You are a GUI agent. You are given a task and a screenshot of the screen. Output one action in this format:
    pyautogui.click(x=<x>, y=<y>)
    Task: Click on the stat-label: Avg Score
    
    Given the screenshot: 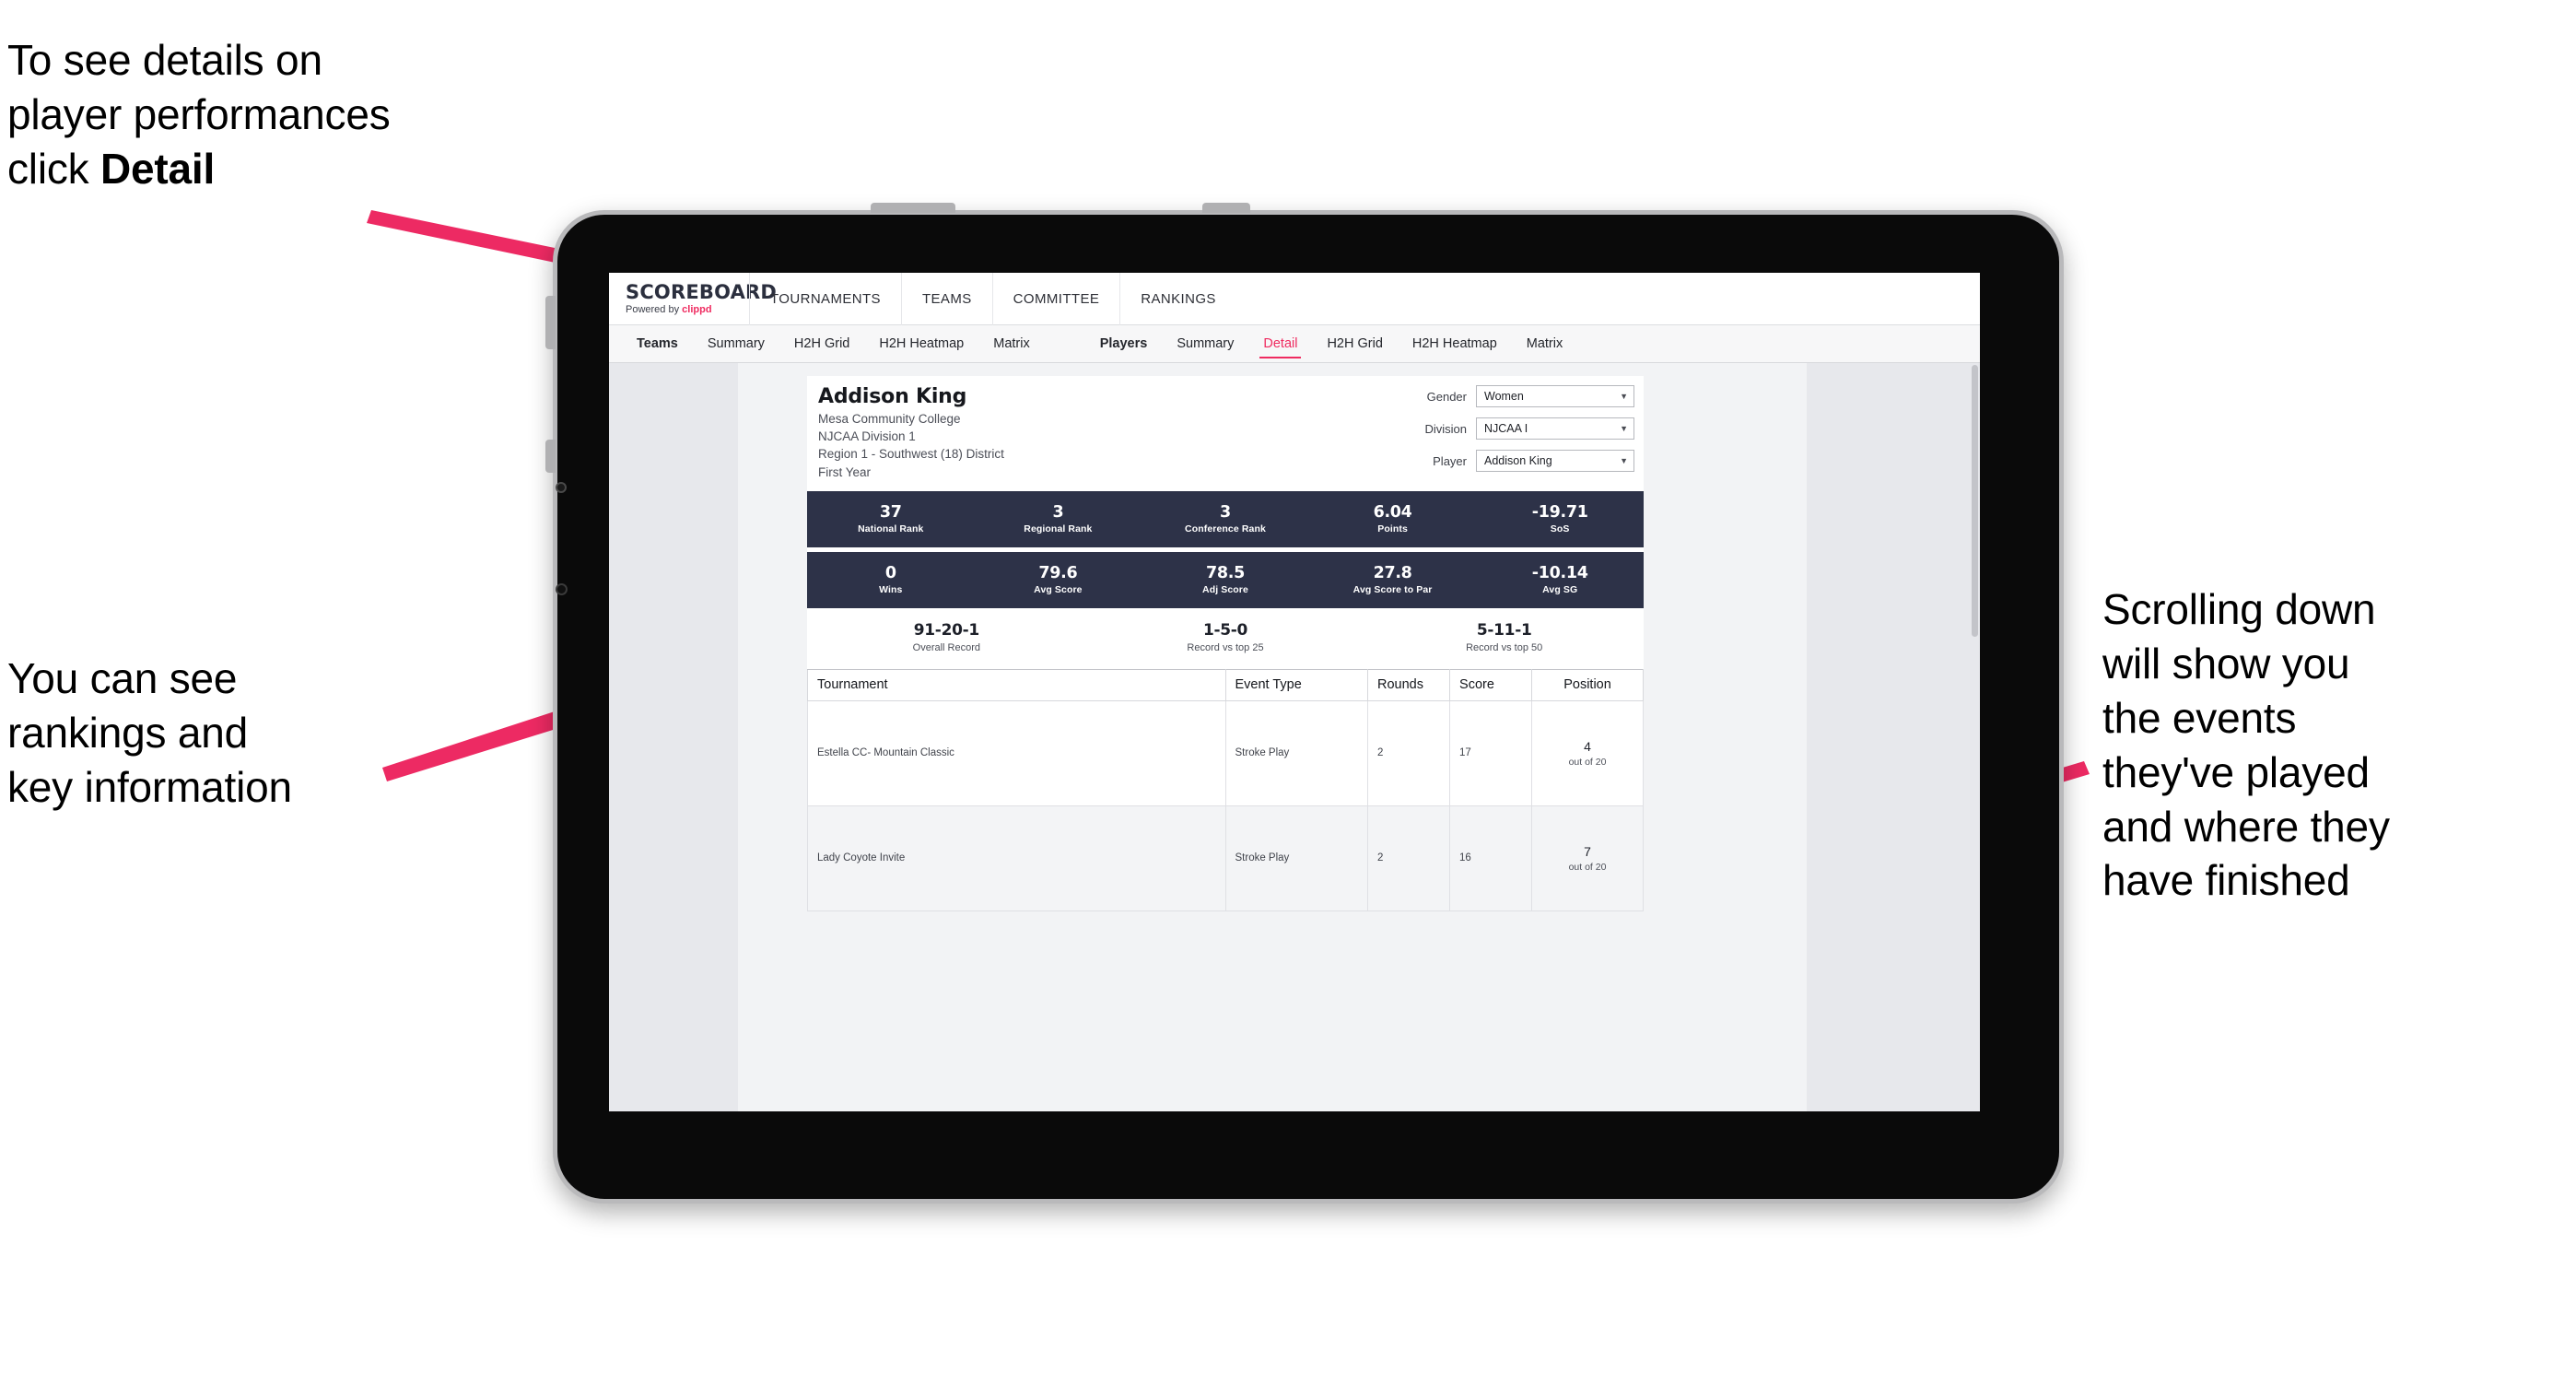 What is the action you would take?
    pyautogui.click(x=1058, y=590)
    